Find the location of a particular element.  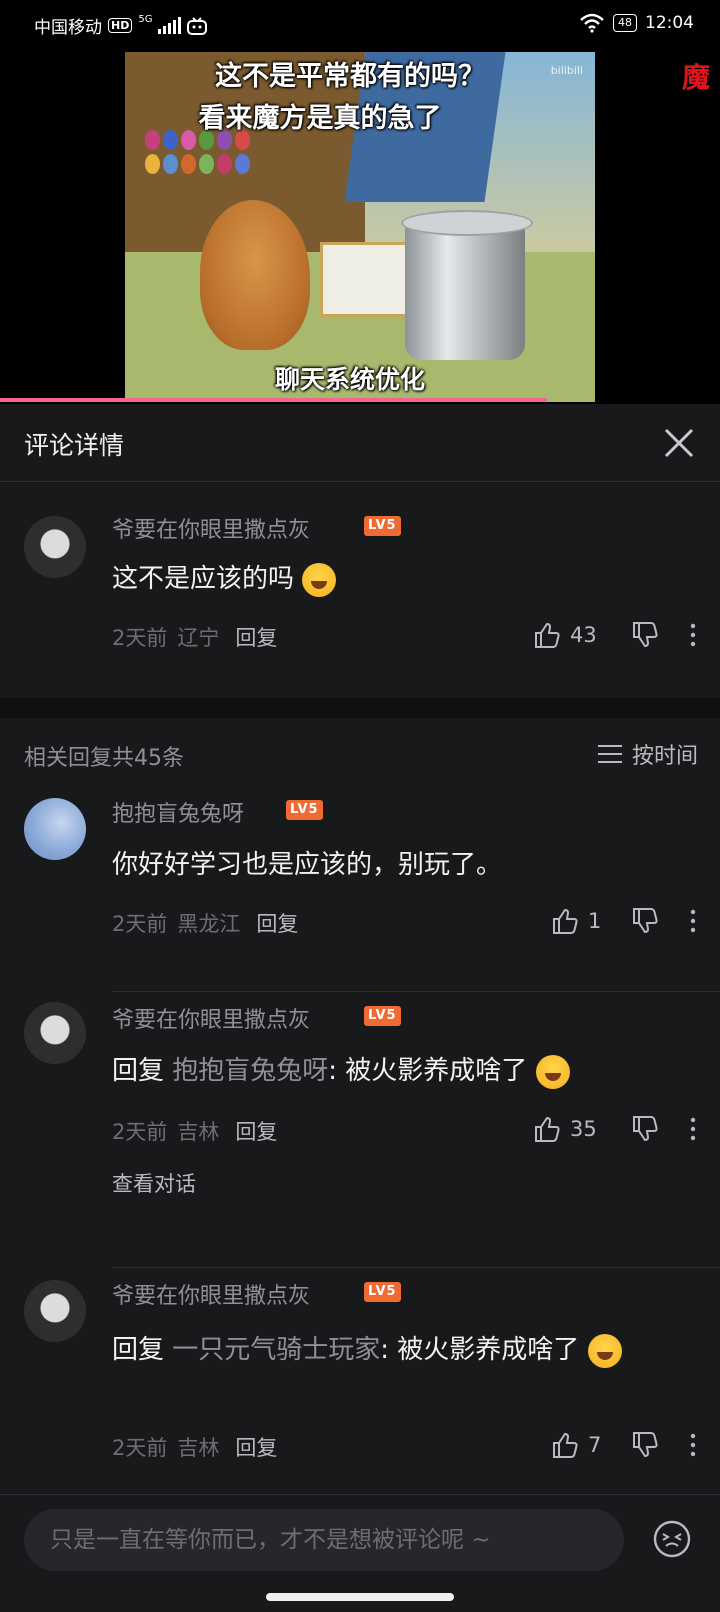

main-comment: 爷要在你眼里撒点灰 LV5 这不是应该的吗 2天前 辽宁 回复 43 is located at coordinates (360, 590).